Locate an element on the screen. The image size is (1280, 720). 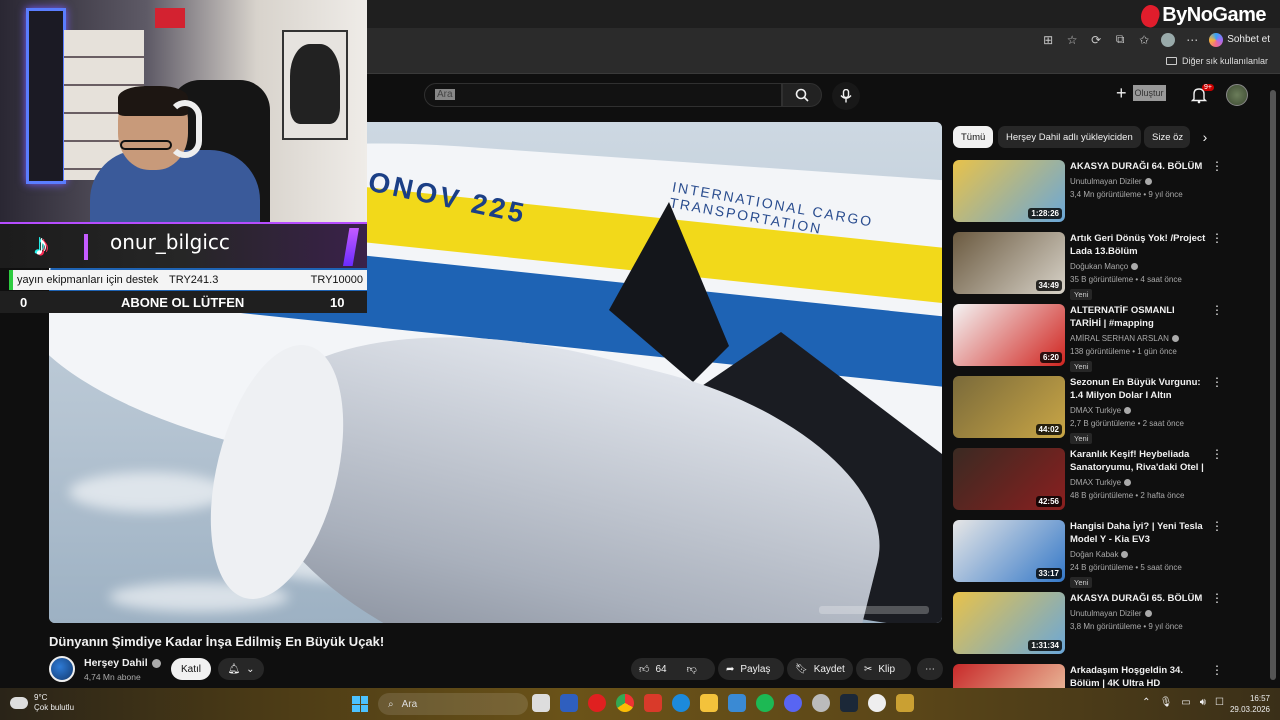
chip-from-uploader: Herşey Dahil adlı yükleyiciden is located at coordinates (1069, 137).